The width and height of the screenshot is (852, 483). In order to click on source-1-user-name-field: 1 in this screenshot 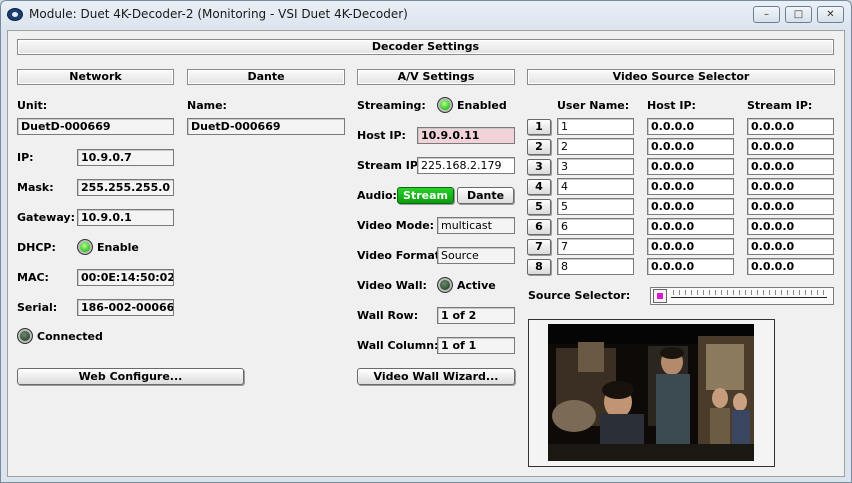, I will do `click(595, 126)`.